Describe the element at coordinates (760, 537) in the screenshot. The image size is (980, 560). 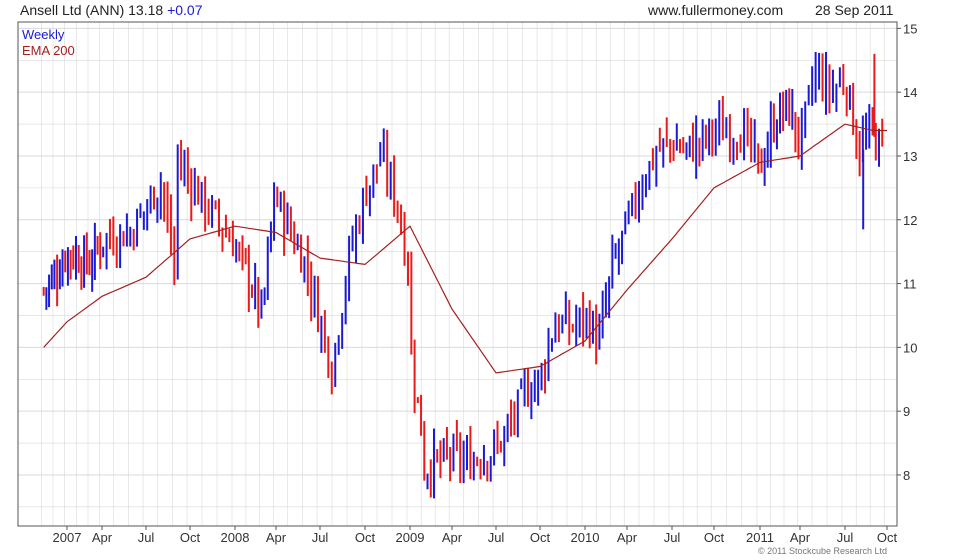
I see `x-tick-label: 2011` at that location.